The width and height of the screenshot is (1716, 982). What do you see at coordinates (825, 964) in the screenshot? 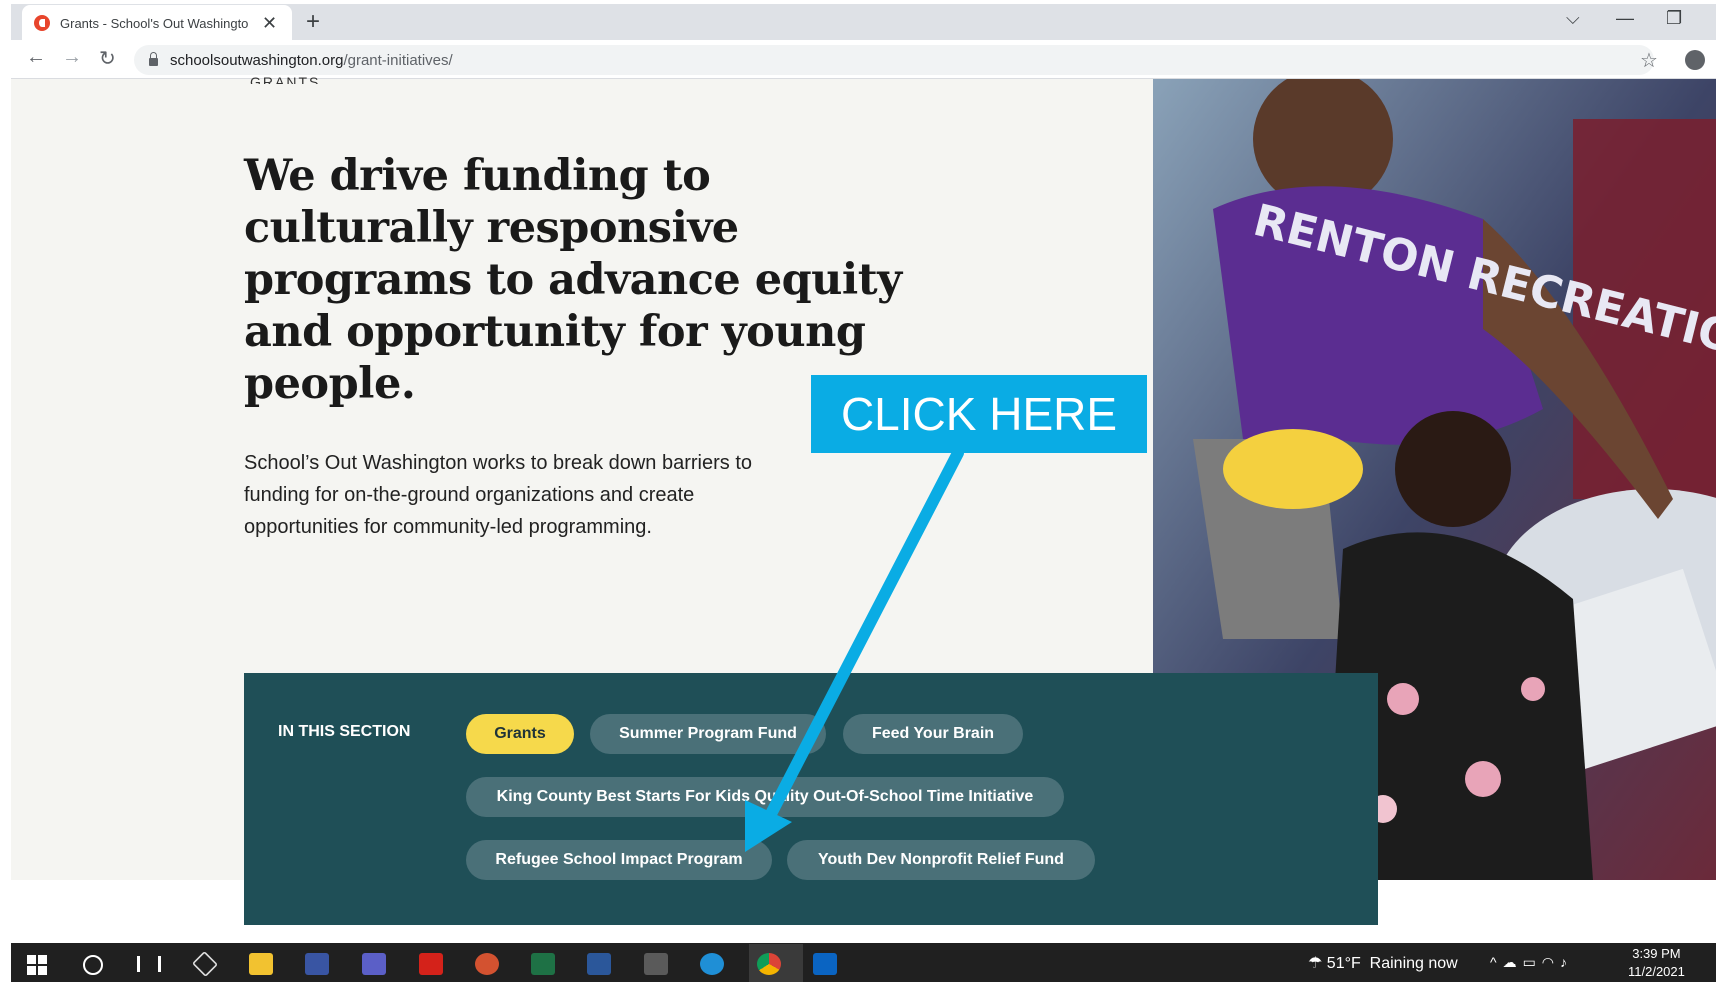
I see `outlook-icon` at bounding box center [825, 964].